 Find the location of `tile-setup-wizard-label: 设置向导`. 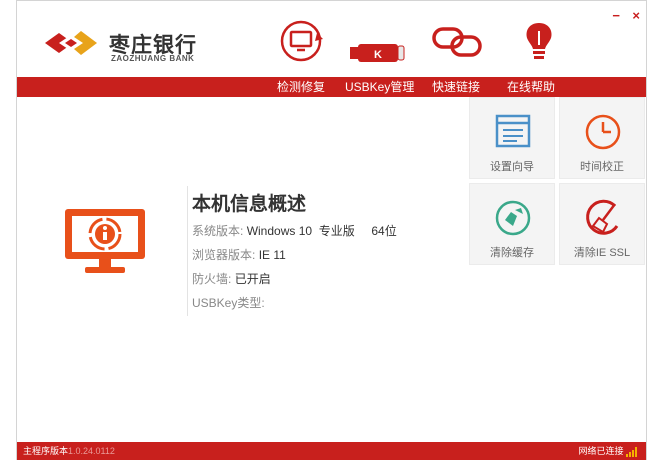

tile-setup-wizard-label: 设置向导 is located at coordinates (512, 167).